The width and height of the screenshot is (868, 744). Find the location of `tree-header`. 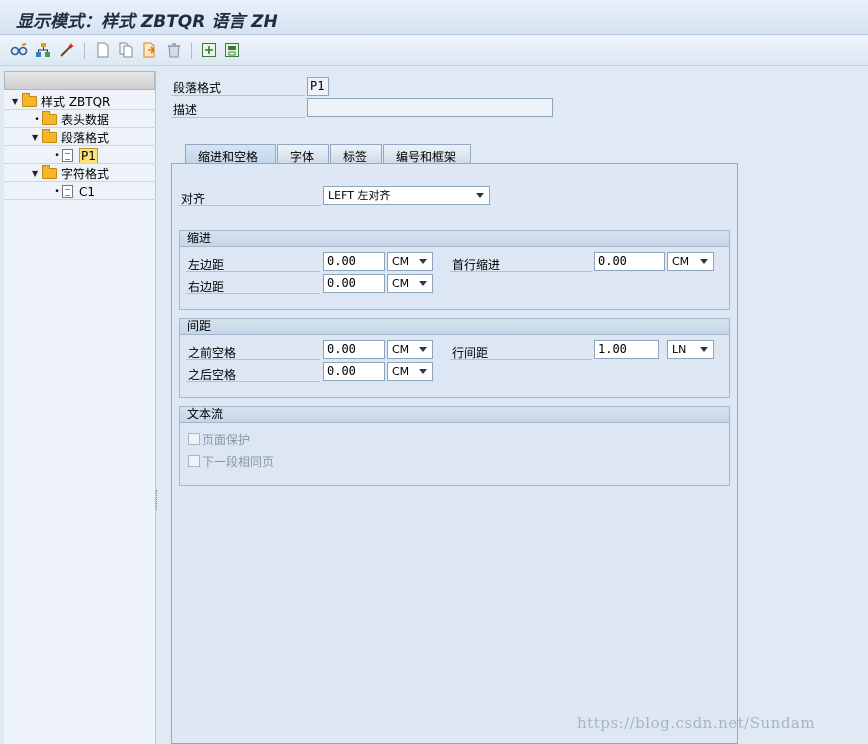

tree-header is located at coordinates (79, 80).